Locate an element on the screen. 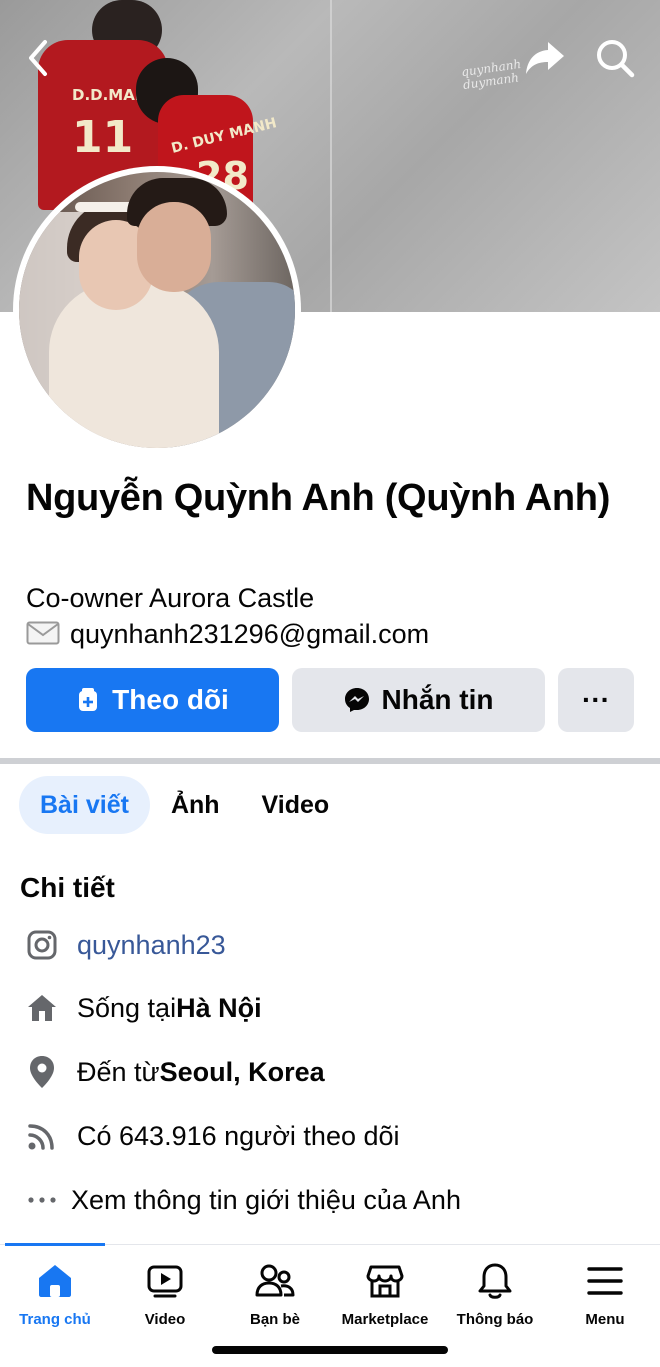 The image size is (660, 1367). instagram-link: quynhanh23 is located at coordinates (151, 945).